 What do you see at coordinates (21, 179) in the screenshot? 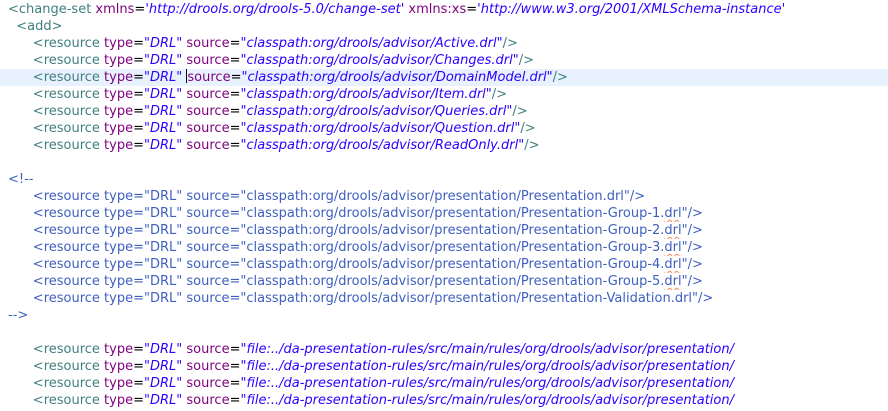
I see `code-line-text: <!--` at bounding box center [21, 179].